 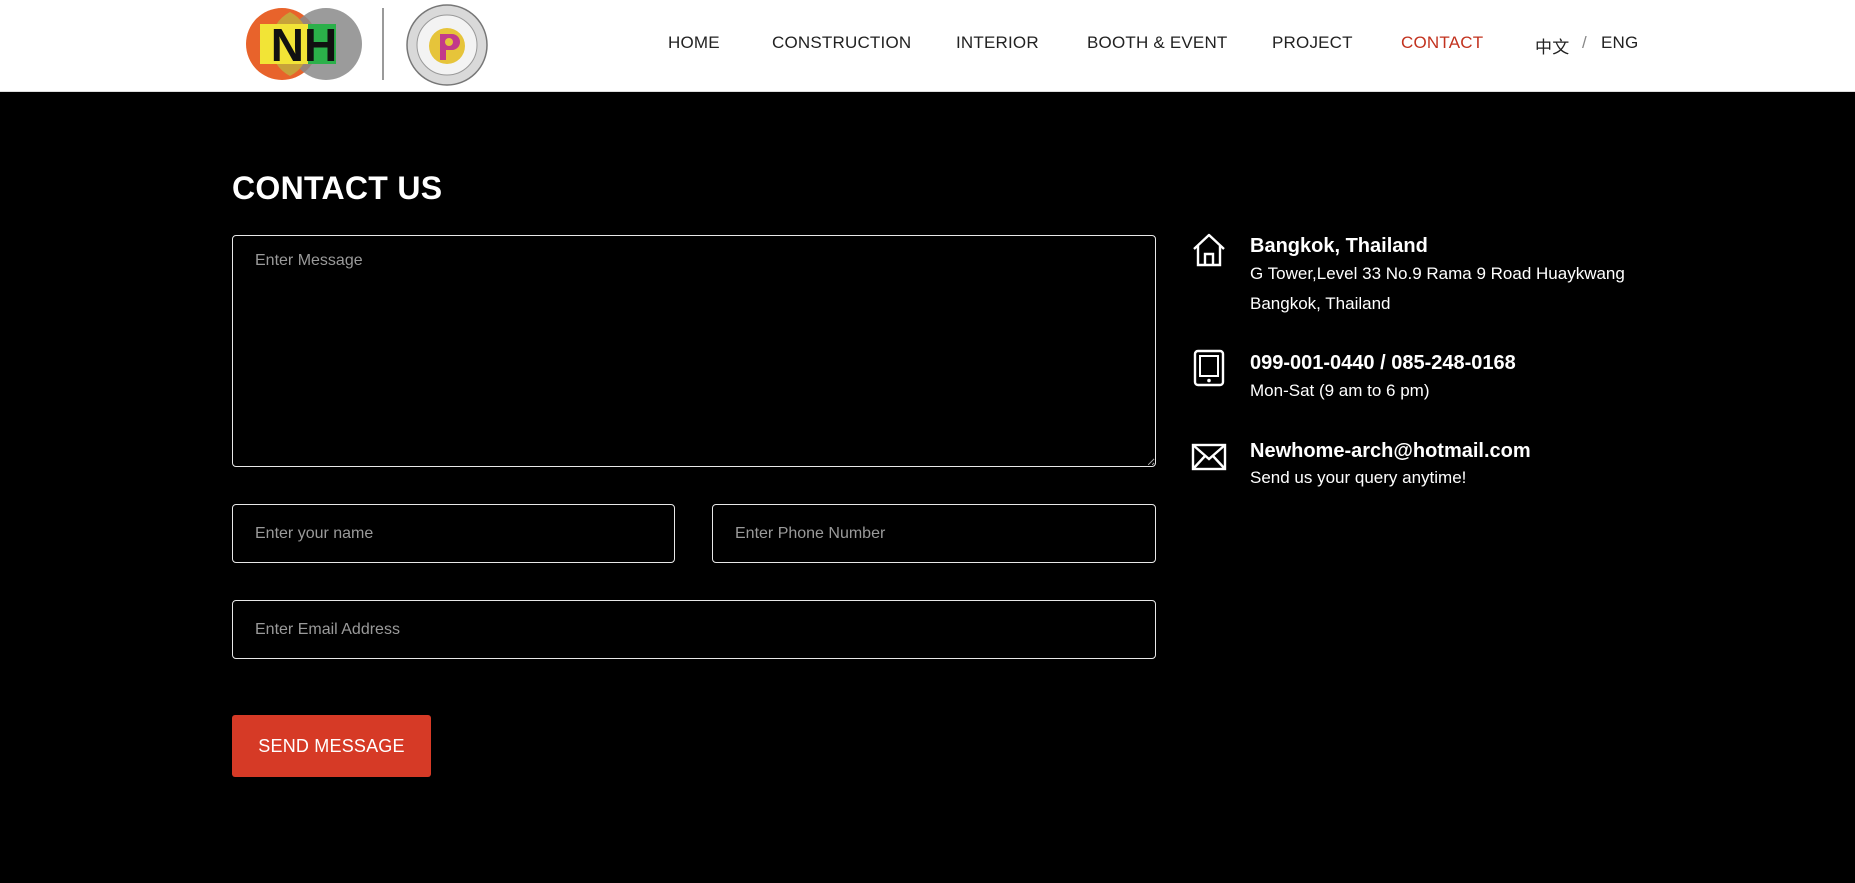 I want to click on nav-item-contact: CONTACT, so click(x=1442, y=43).